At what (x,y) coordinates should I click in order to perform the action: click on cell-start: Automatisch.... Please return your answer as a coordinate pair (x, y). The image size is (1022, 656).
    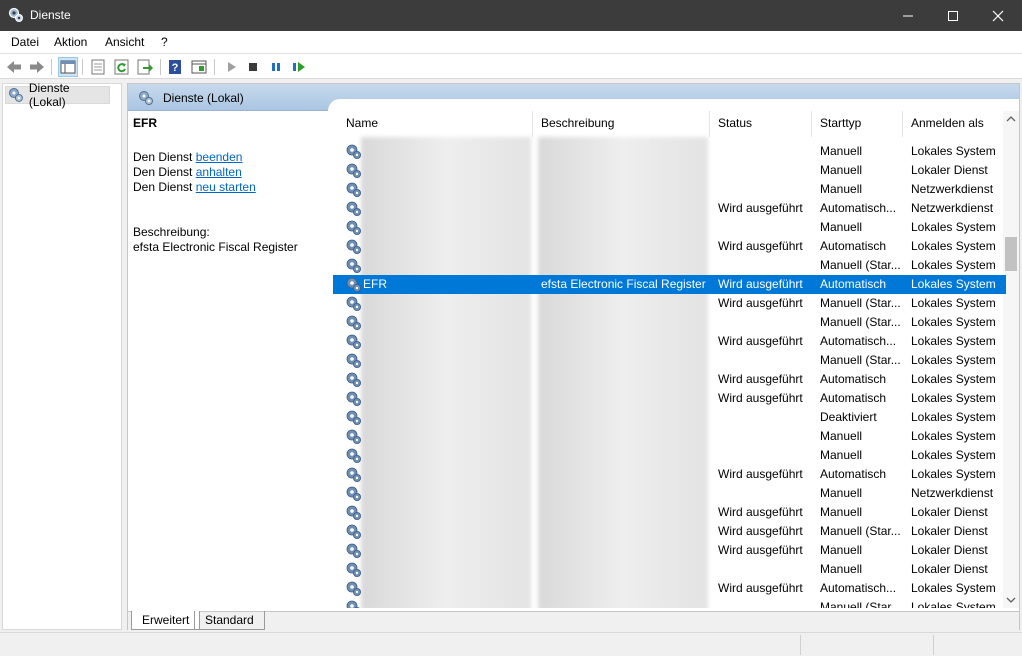
    Looking at the image, I should click on (858, 588).